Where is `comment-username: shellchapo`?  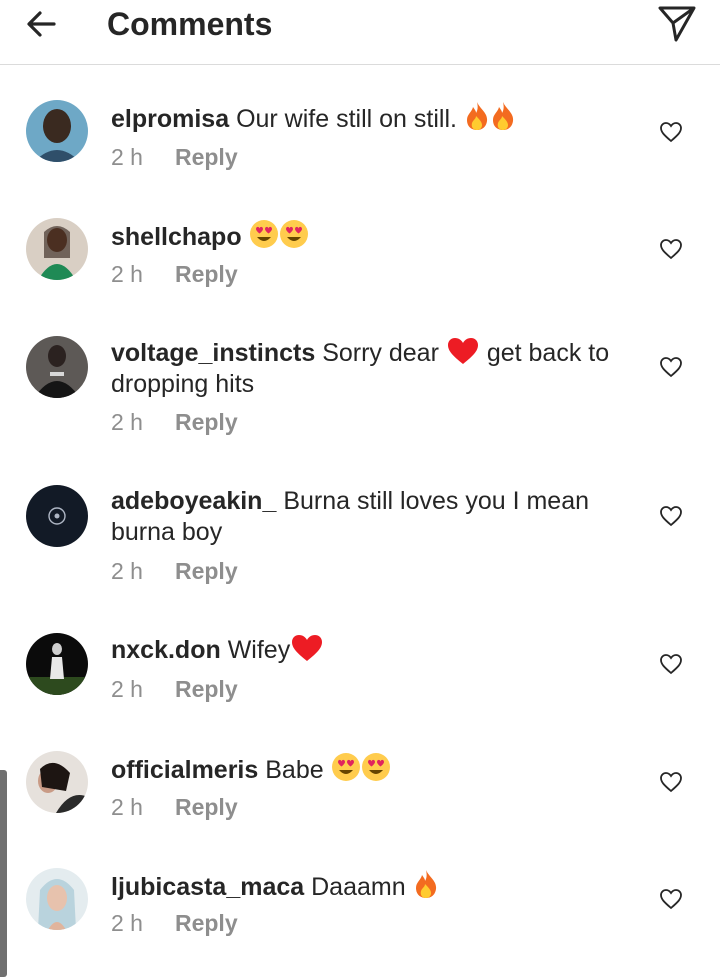
comment-username: shellchapo is located at coordinates (176, 237).